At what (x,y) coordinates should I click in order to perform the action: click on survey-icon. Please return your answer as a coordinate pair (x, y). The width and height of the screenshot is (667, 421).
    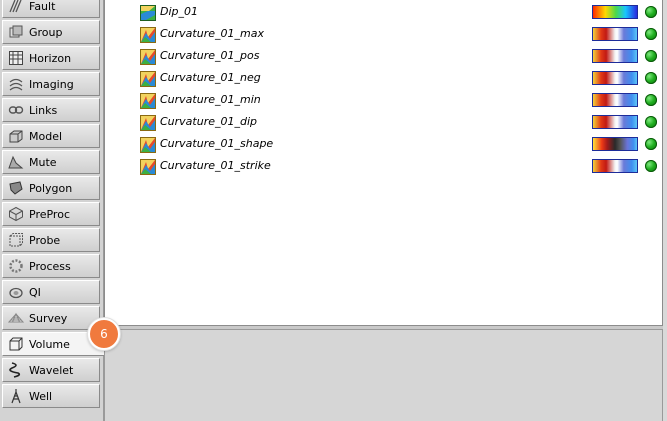
    Looking at the image, I should click on (16, 317).